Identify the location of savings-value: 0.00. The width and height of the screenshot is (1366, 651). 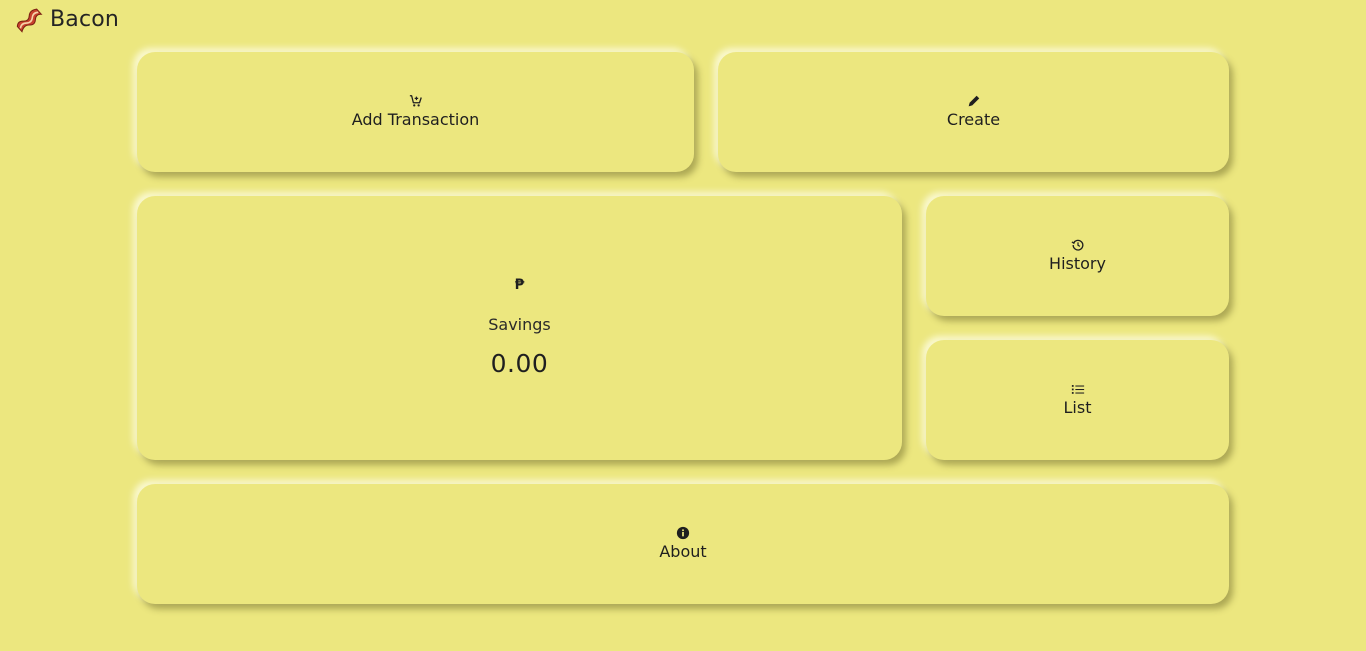
(519, 363).